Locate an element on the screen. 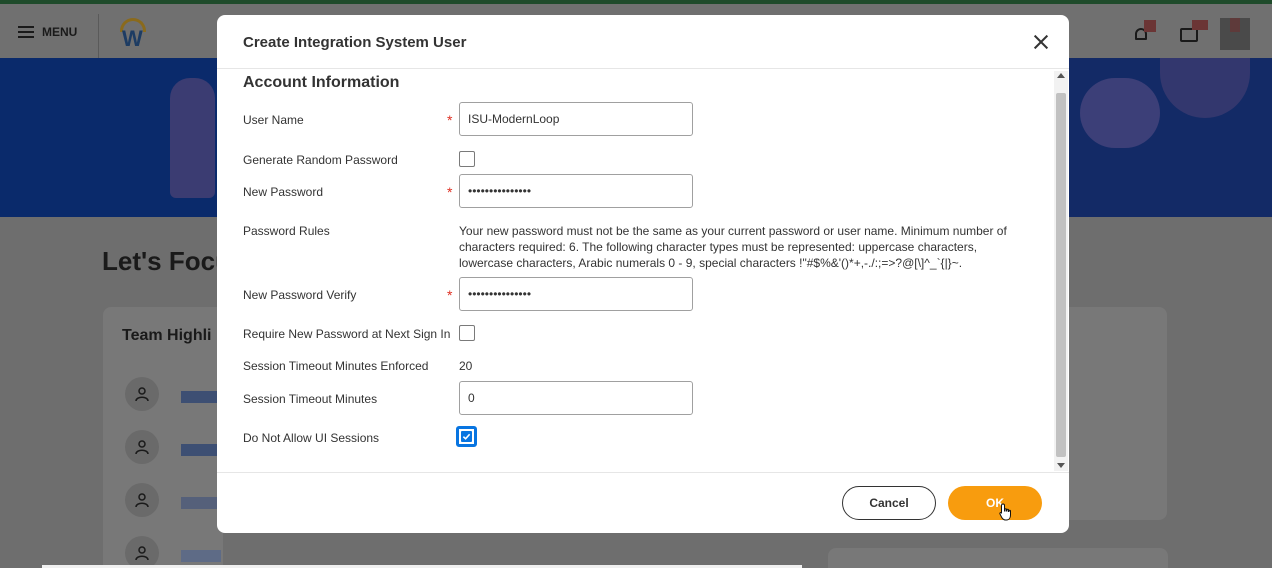 Image resolution: width=1272 pixels, height=568 pixels. dialog-scrollbar is located at coordinates (1061, 271).